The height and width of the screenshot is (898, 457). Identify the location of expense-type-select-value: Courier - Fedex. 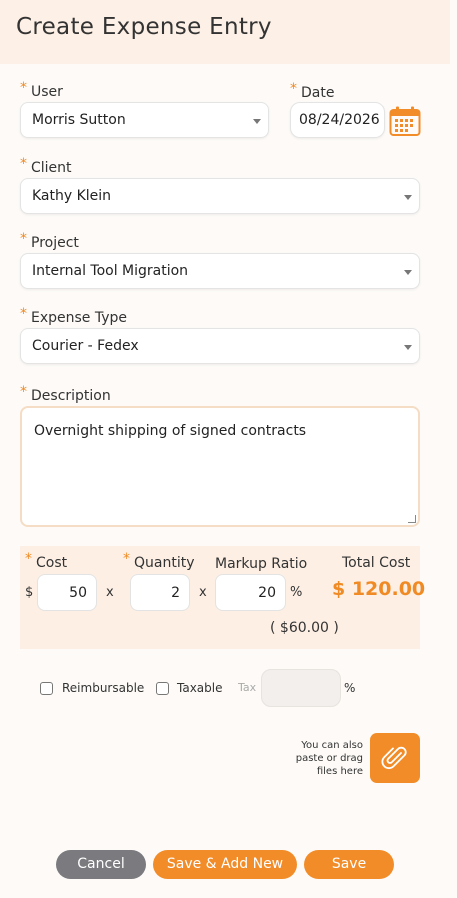
(85, 346).